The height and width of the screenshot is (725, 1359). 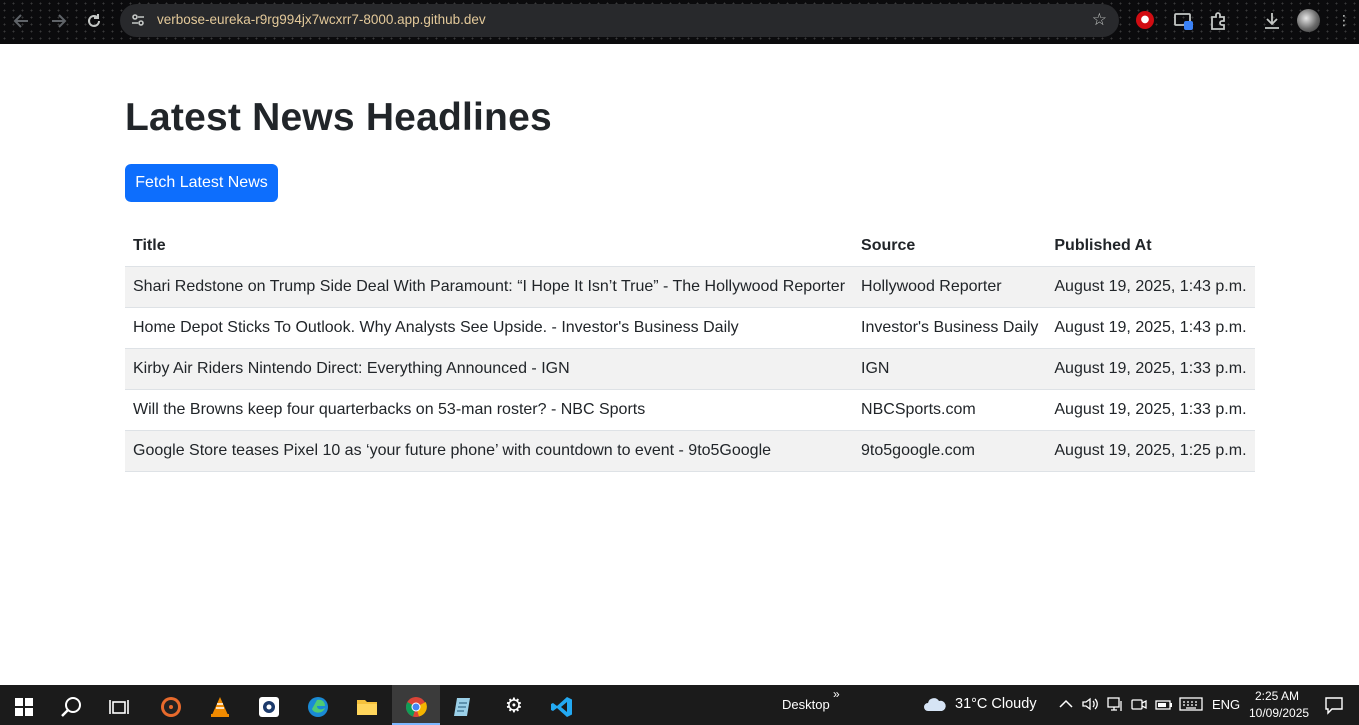 What do you see at coordinates (1226, 704) in the screenshot?
I see `language-indicator: ENG` at bounding box center [1226, 704].